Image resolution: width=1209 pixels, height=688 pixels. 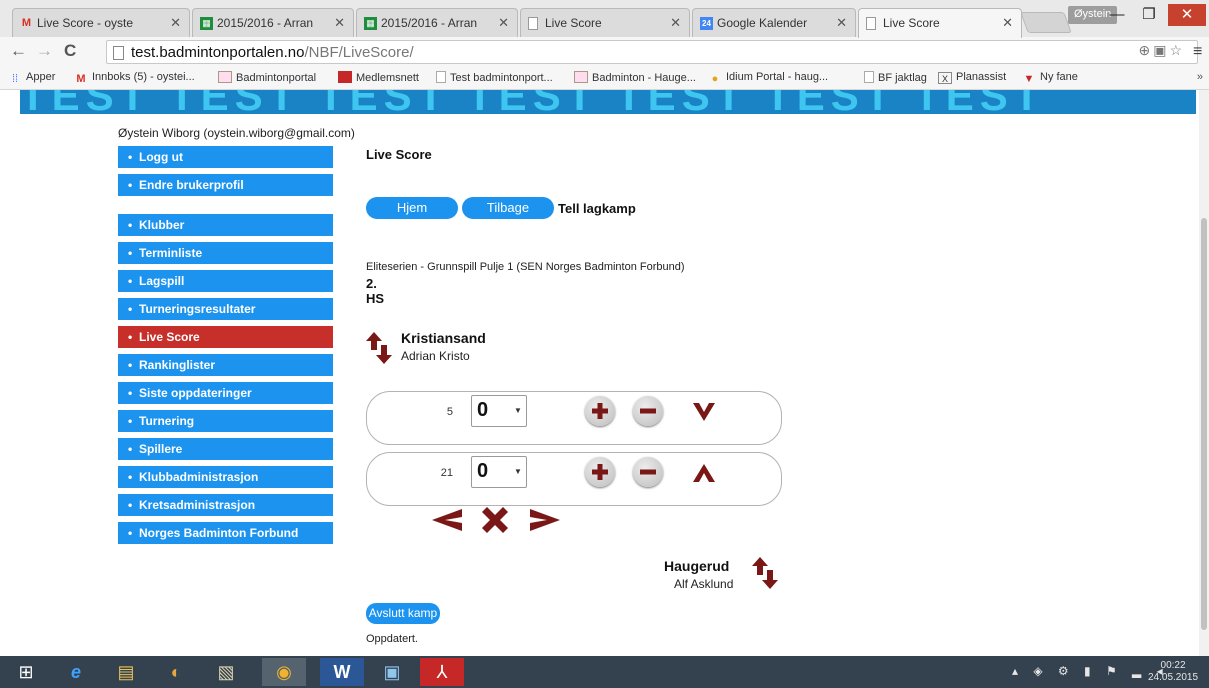 I want to click on chrome-menu-icon: ≡, so click(x=1197, y=52).